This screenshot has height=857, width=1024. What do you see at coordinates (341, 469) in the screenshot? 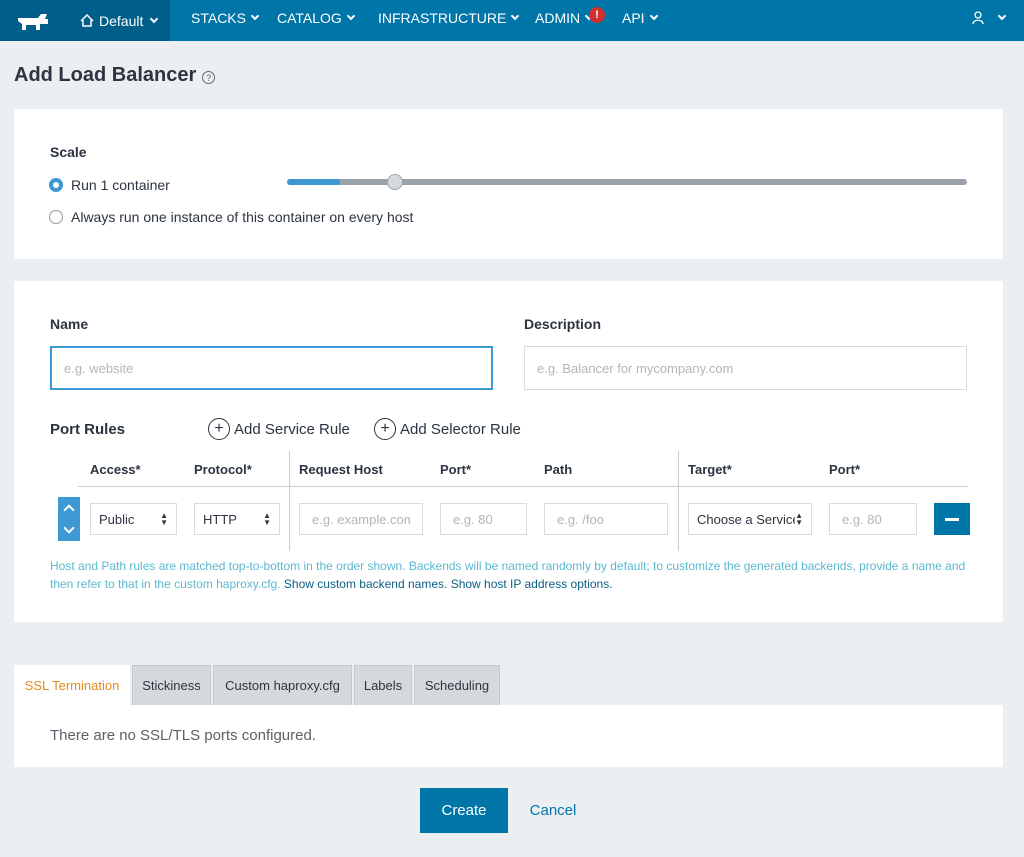
I see `col-request-host: Request Host` at bounding box center [341, 469].